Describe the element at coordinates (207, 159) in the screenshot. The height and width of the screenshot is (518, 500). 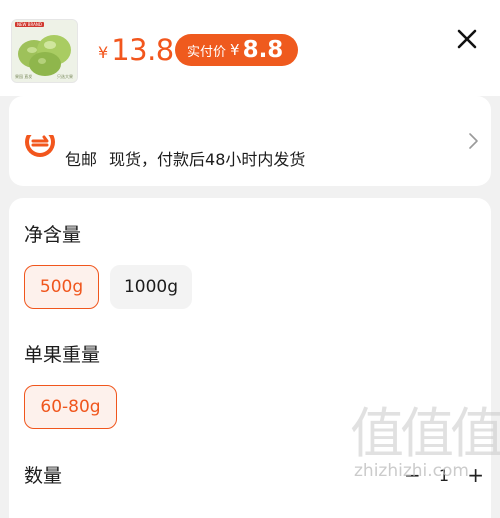
I see `stock-delivery-label: 现货，付款后48小时内发货` at that location.